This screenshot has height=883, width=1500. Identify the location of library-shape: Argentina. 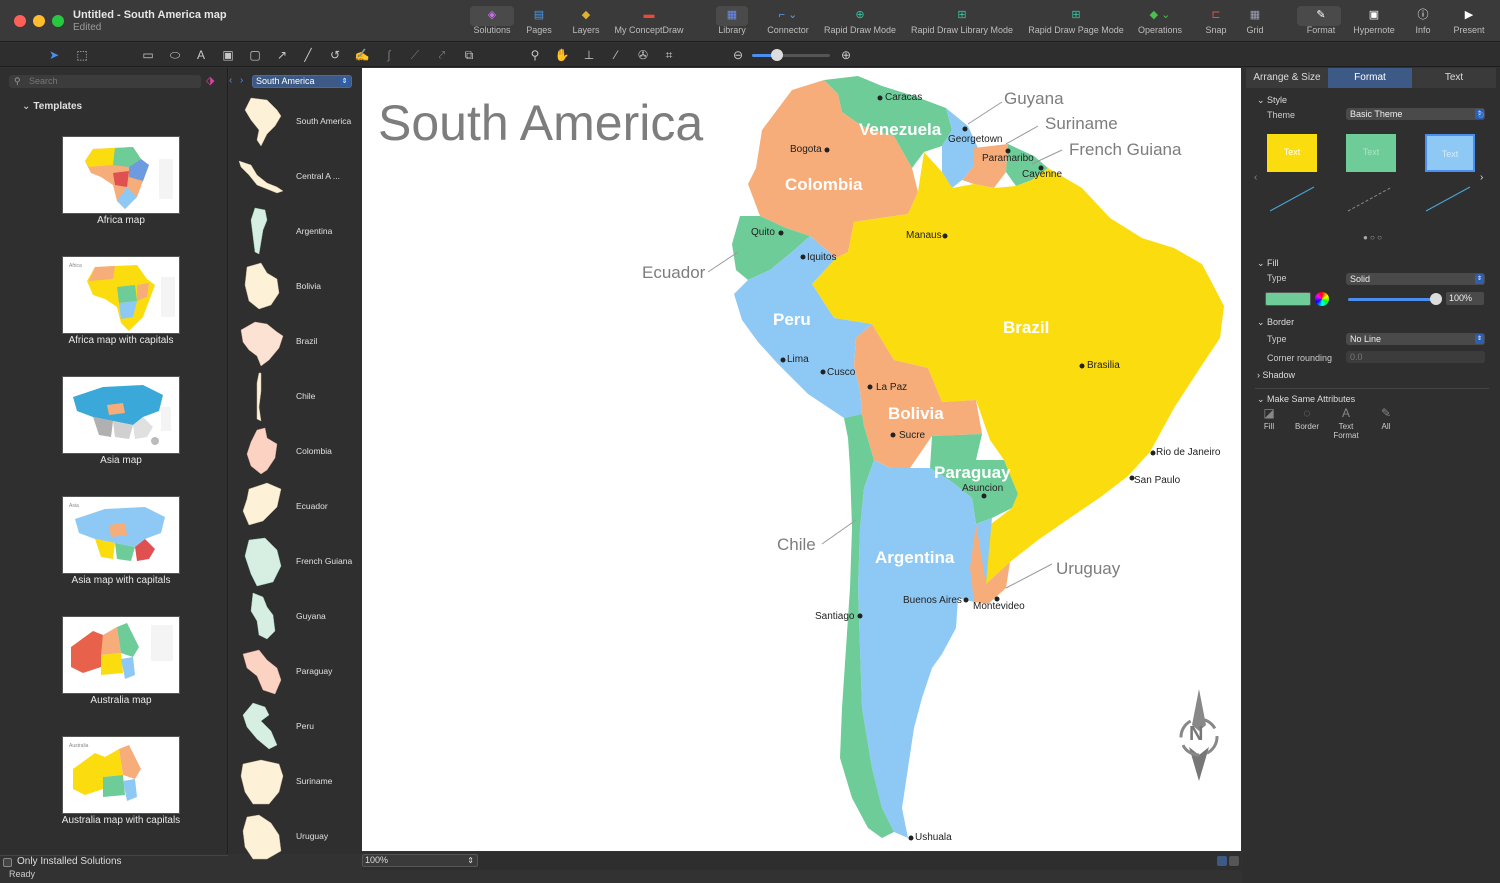
(295, 232).